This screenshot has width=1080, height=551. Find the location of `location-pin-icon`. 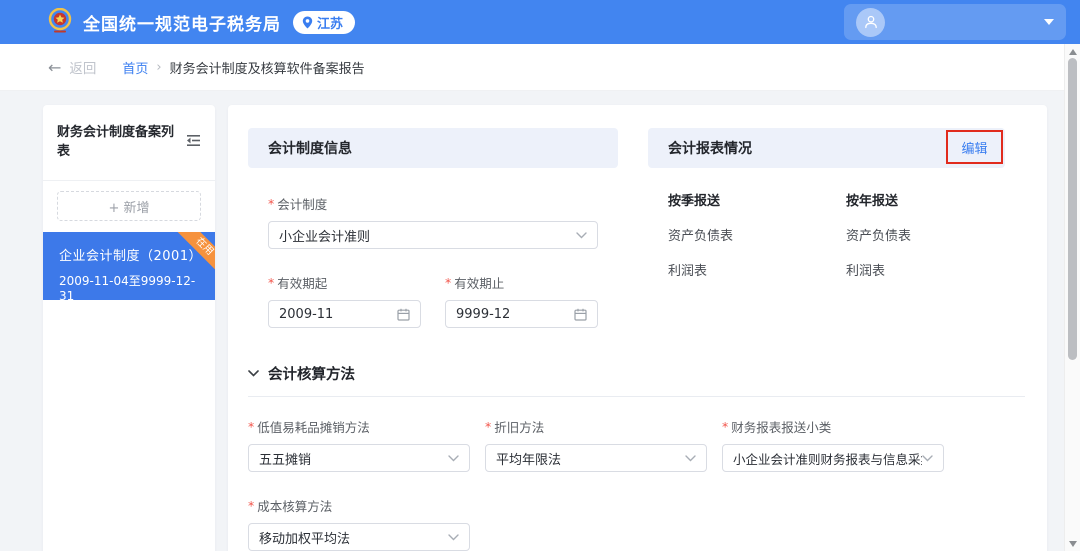

location-pin-icon is located at coordinates (307, 22).